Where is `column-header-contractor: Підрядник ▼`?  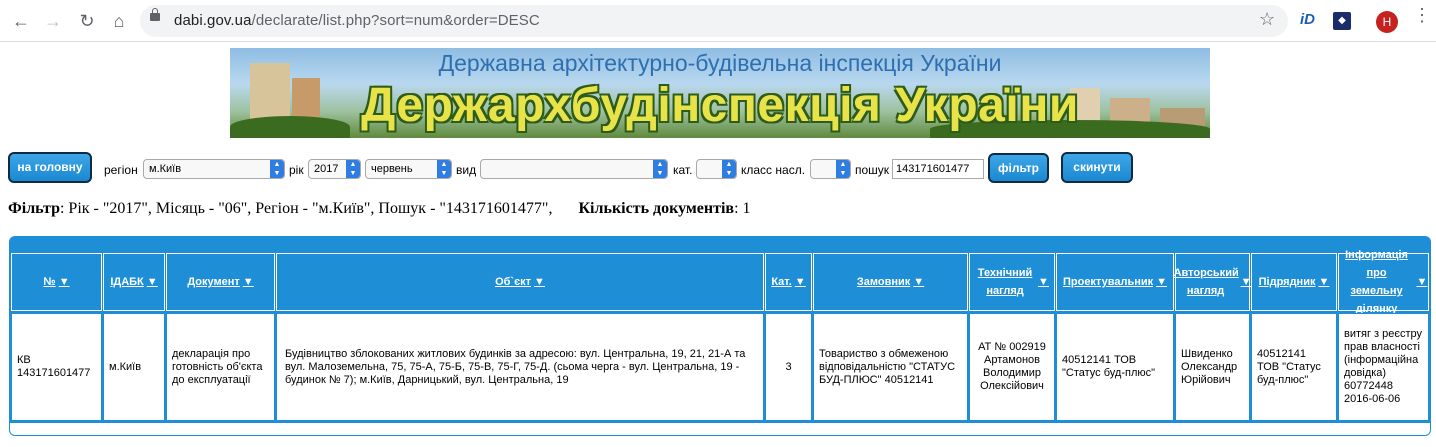
column-header-contractor: Підрядник ▼ is located at coordinates (1294, 282).